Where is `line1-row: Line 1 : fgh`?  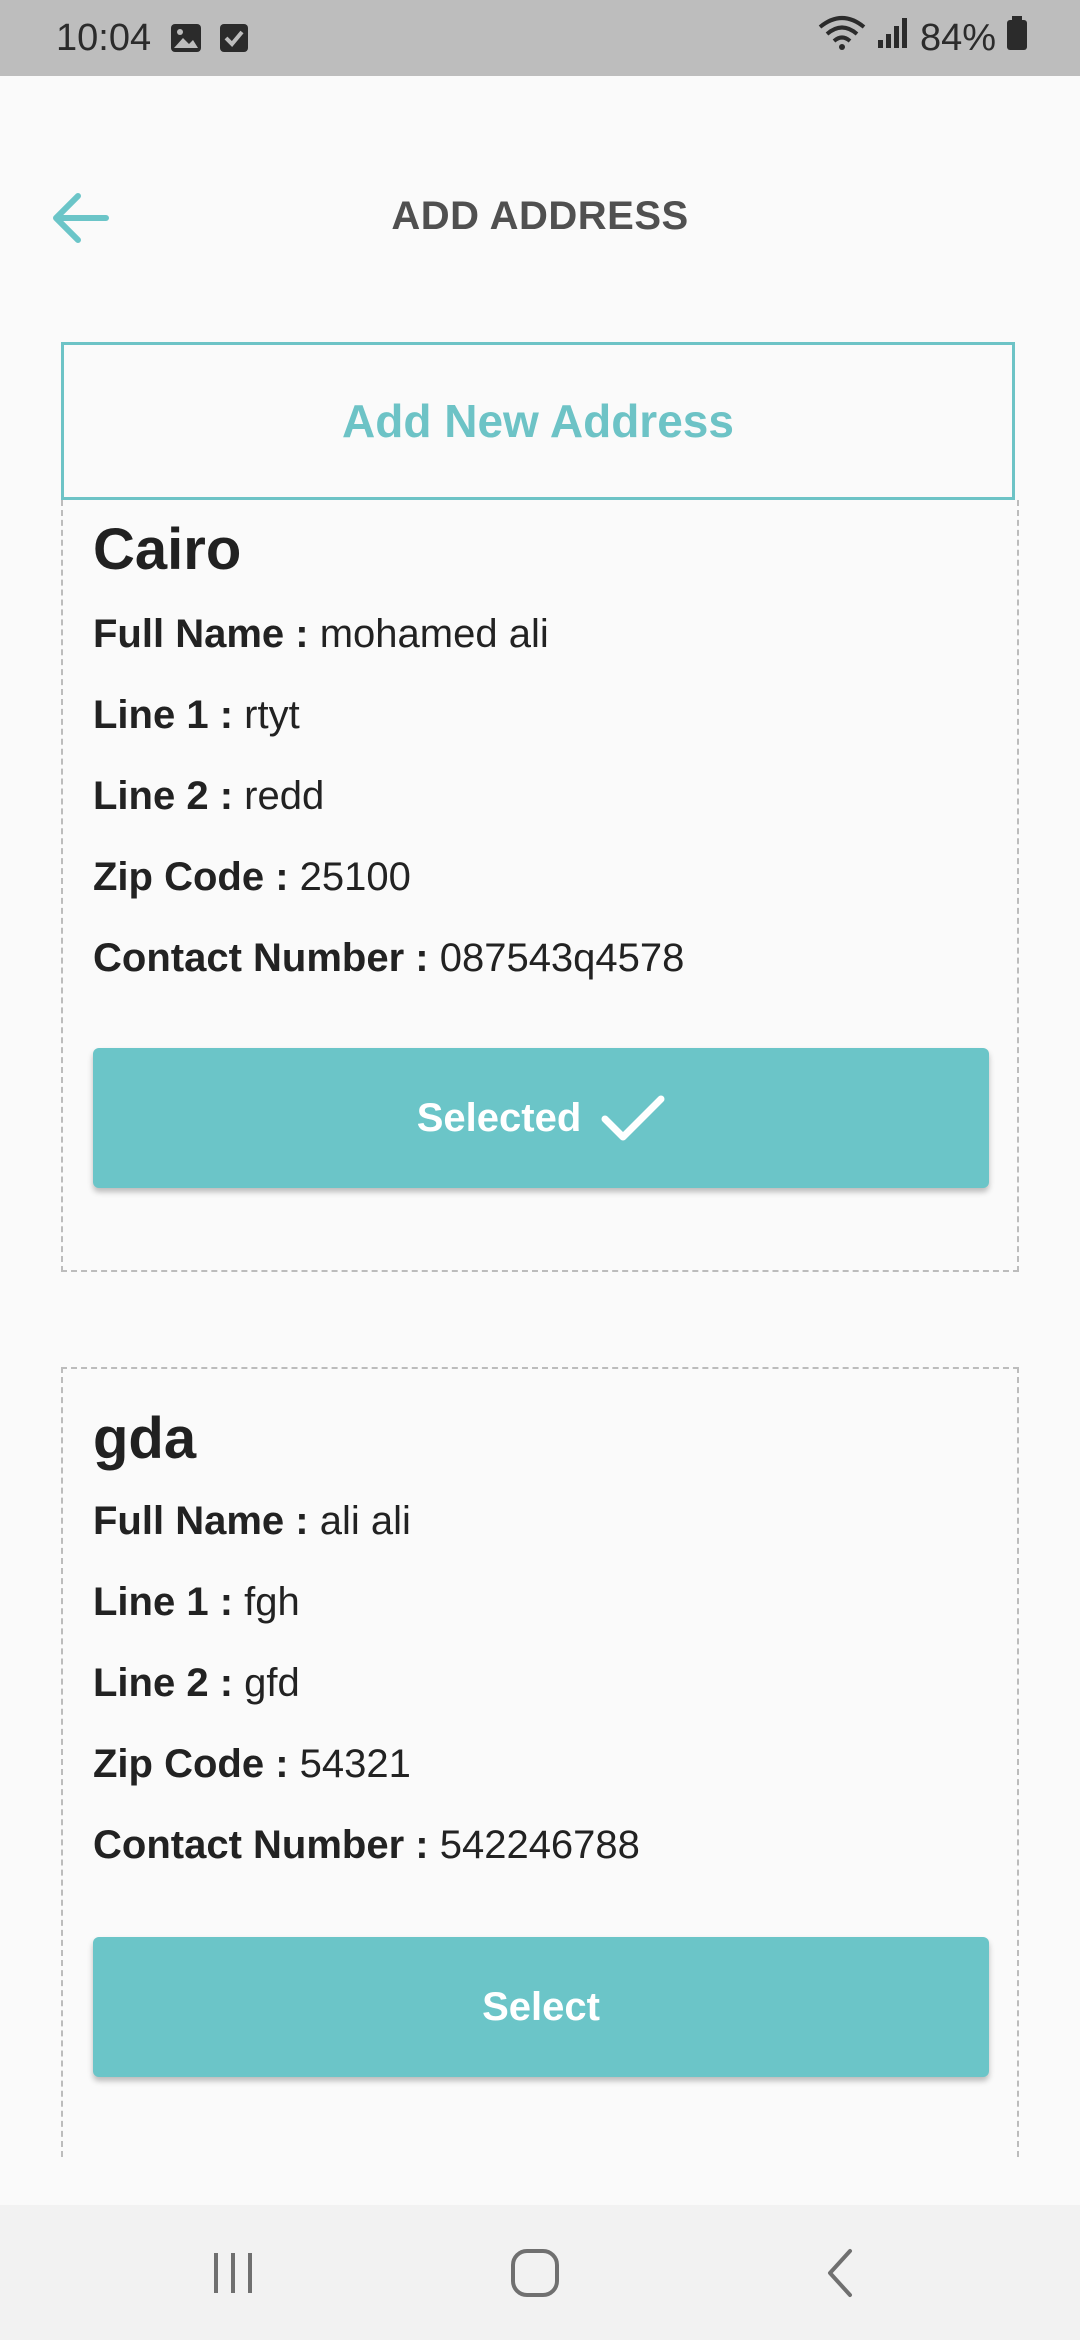 line1-row: Line 1 : fgh is located at coordinates (196, 1602).